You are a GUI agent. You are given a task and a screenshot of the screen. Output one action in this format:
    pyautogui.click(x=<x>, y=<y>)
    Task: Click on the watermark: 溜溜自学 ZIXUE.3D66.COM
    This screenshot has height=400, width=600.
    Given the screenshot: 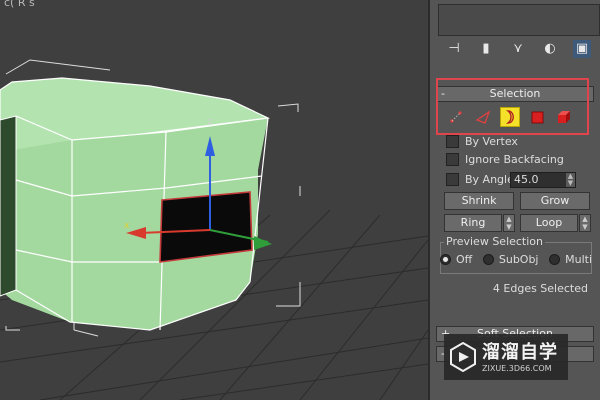 What is the action you would take?
    pyautogui.click(x=506, y=357)
    